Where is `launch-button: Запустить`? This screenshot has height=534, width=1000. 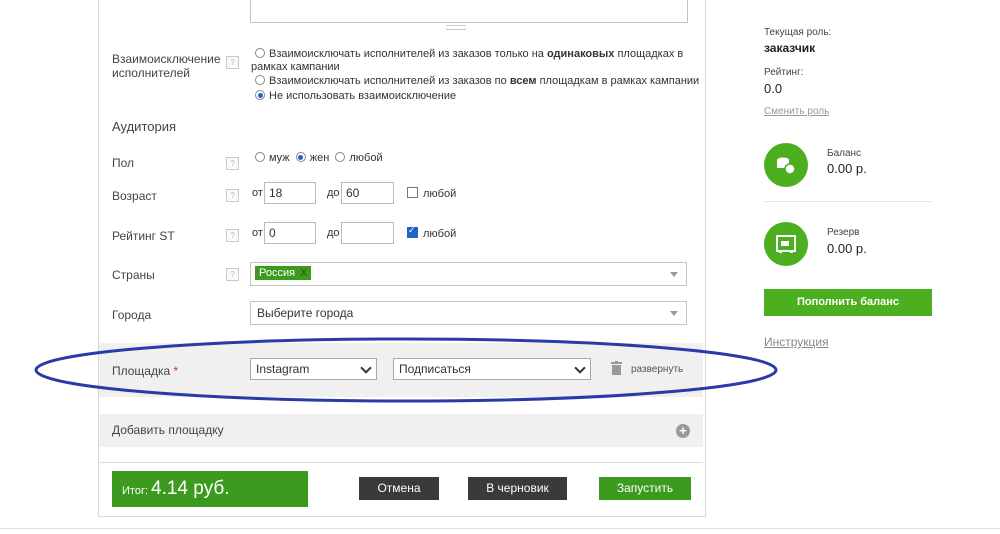
launch-button: Запустить is located at coordinates (645, 488).